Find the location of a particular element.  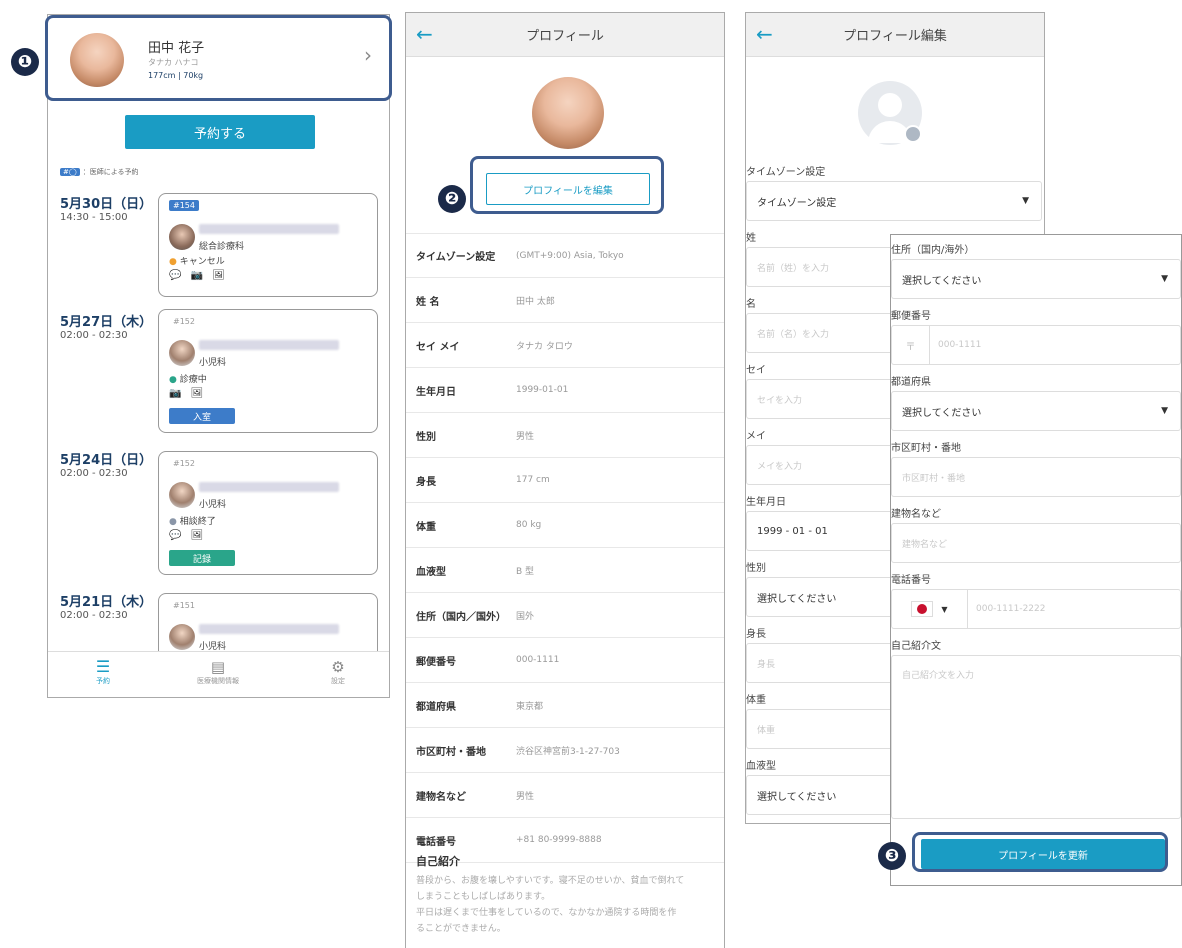

prefecture-select: 選択してください ▼ is located at coordinates (1036, 411).